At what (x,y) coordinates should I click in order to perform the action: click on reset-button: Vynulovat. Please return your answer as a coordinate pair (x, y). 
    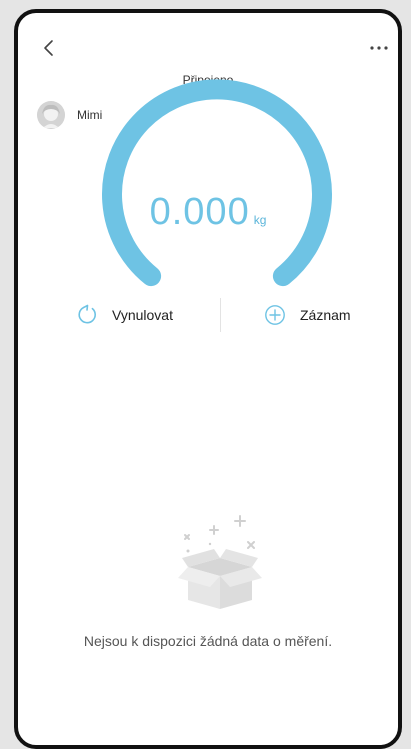
    Looking at the image, I should click on (124, 315).